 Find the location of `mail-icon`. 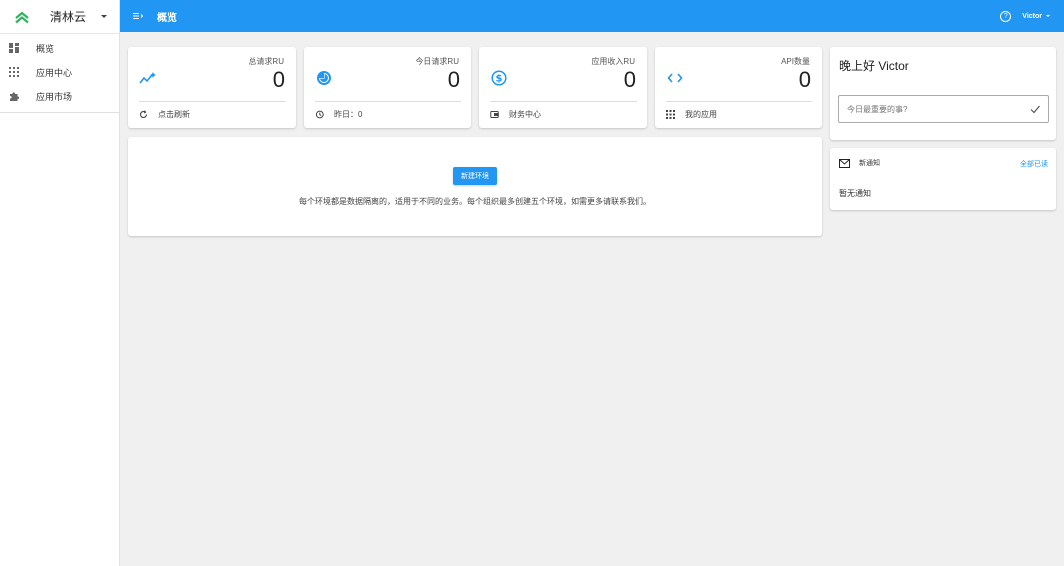

mail-icon is located at coordinates (844, 163).